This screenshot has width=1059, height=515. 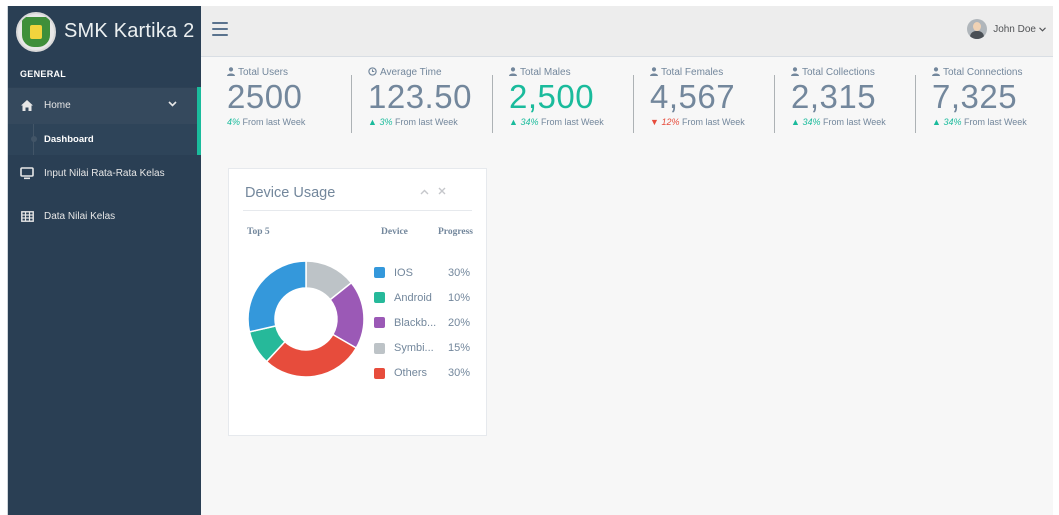 I want to click on stat-footnote: ▼ 12% From last Week, so click(x=707, y=122).